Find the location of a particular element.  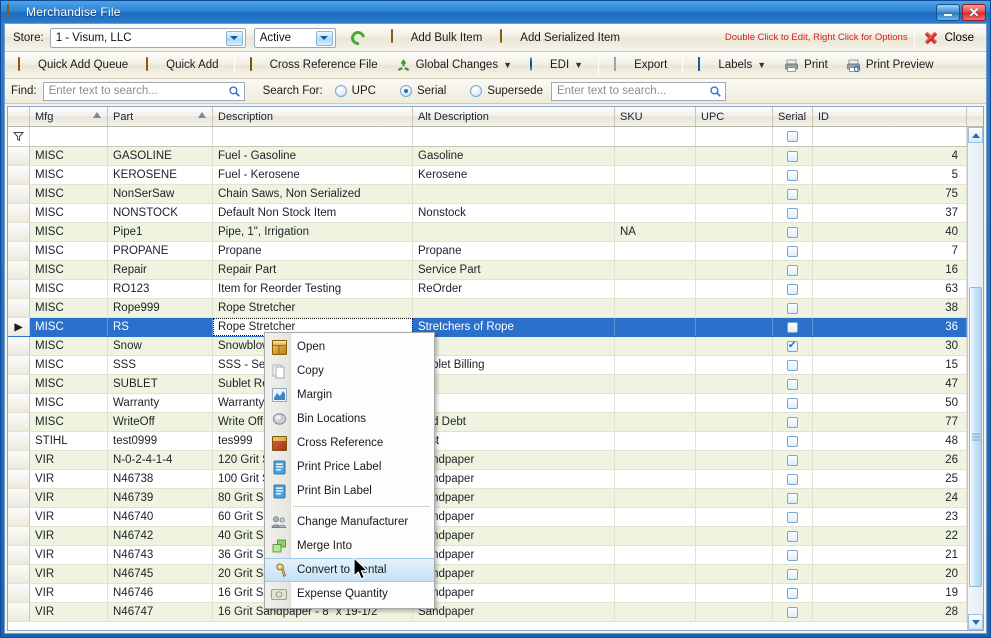

menu-item-expense-quantity: Expense Quantity is located at coordinates (349, 594).